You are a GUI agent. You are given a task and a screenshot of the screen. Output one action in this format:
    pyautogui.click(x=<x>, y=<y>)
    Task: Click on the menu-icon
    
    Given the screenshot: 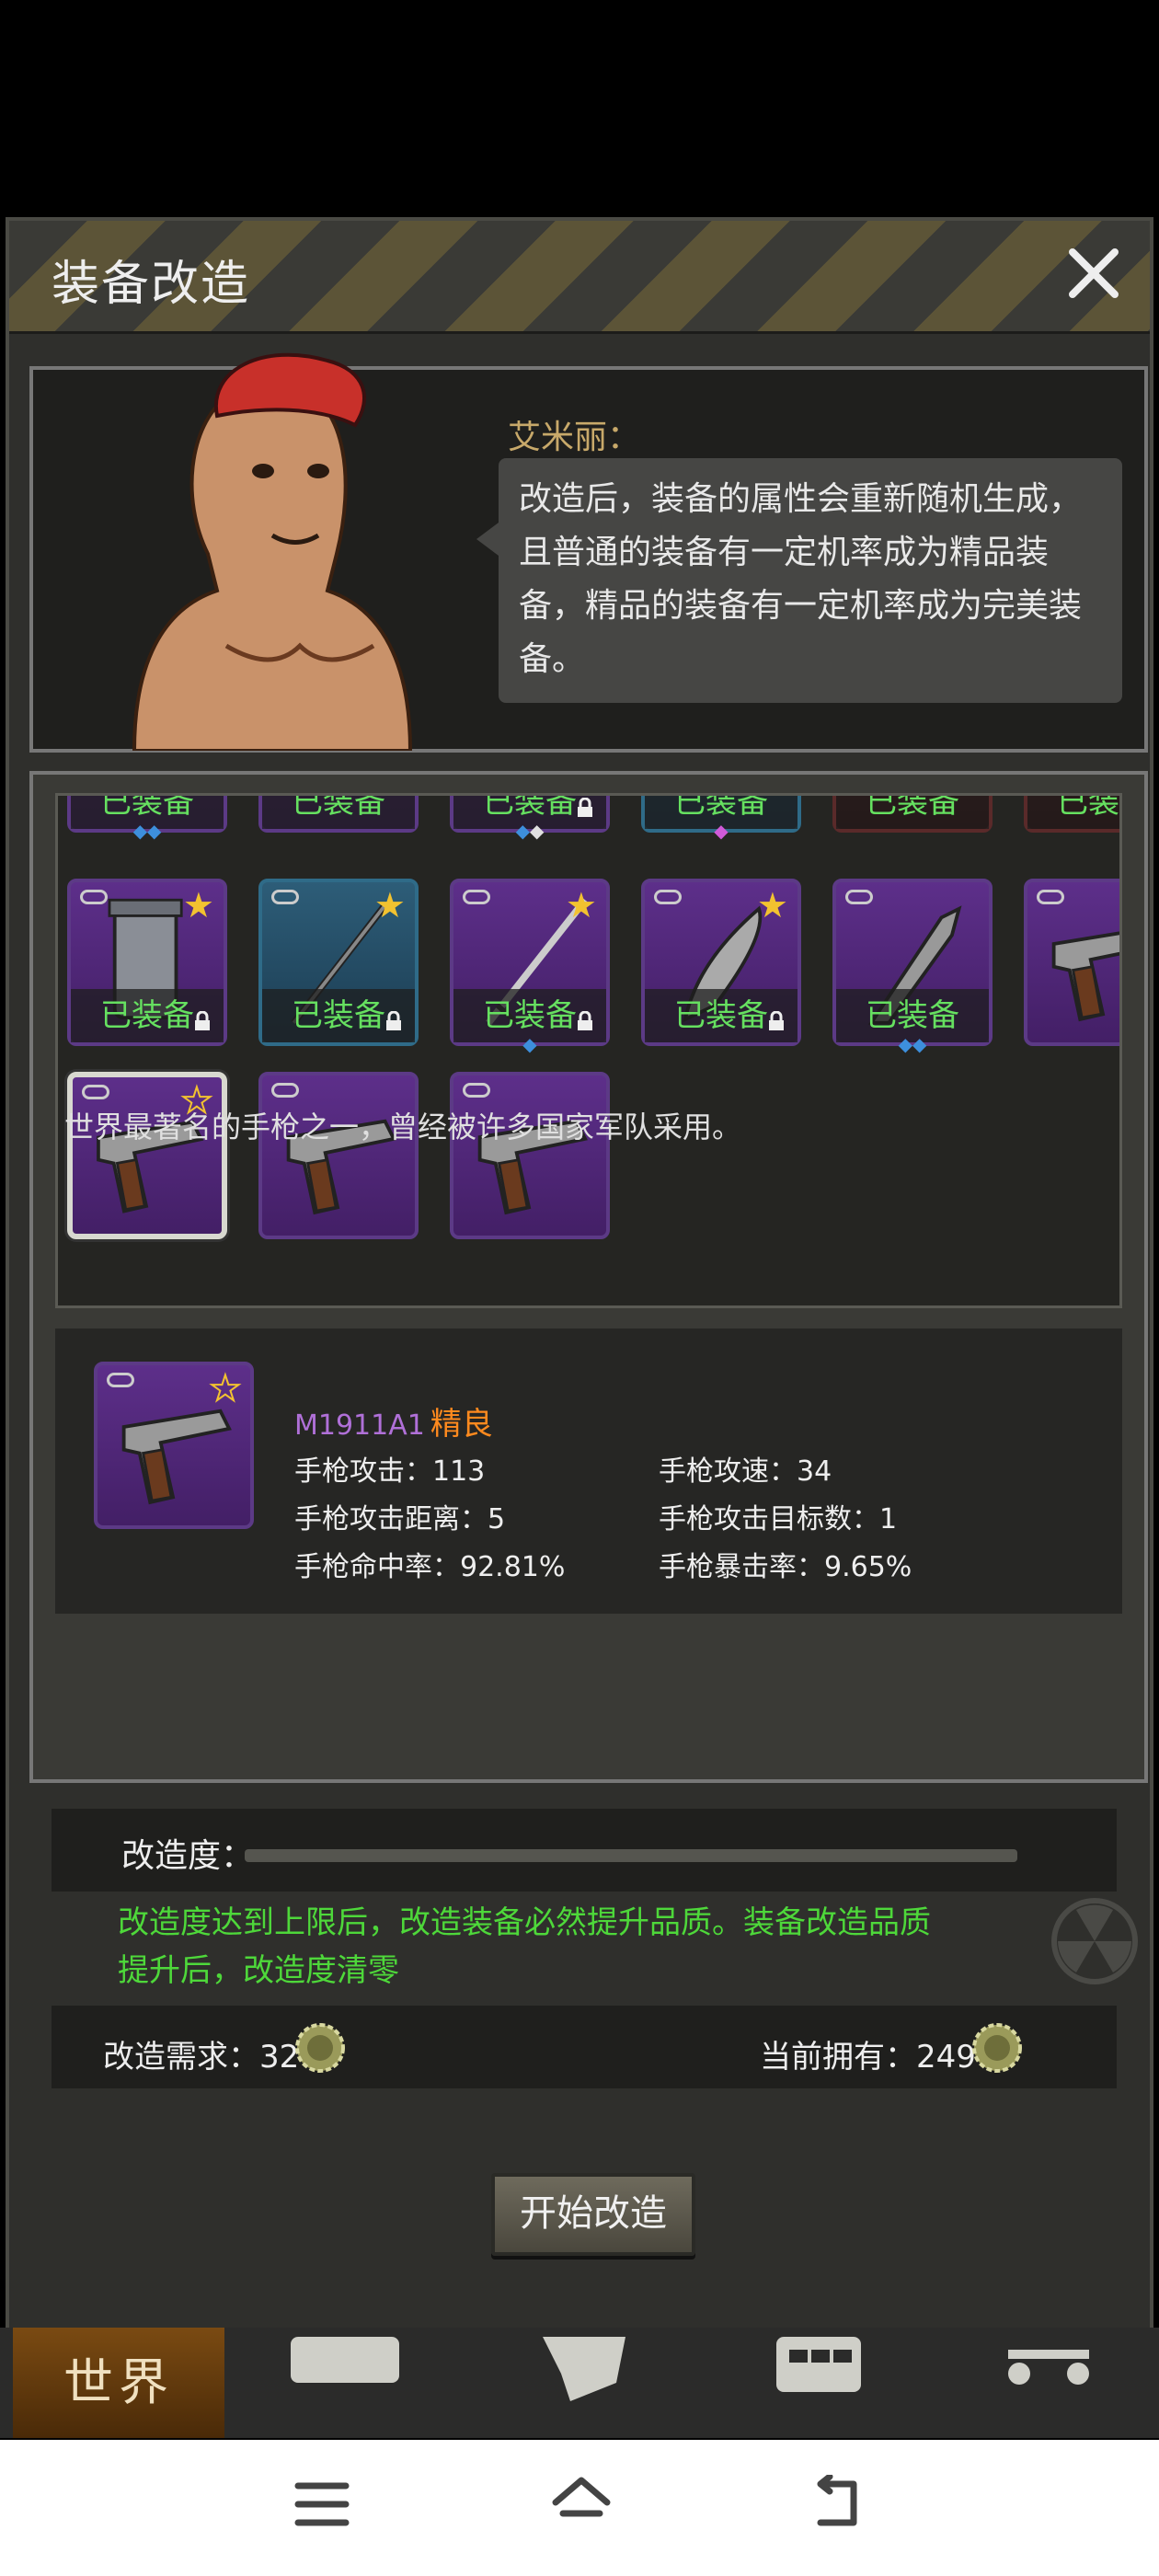 What is the action you would take?
    pyautogui.click(x=322, y=2504)
    